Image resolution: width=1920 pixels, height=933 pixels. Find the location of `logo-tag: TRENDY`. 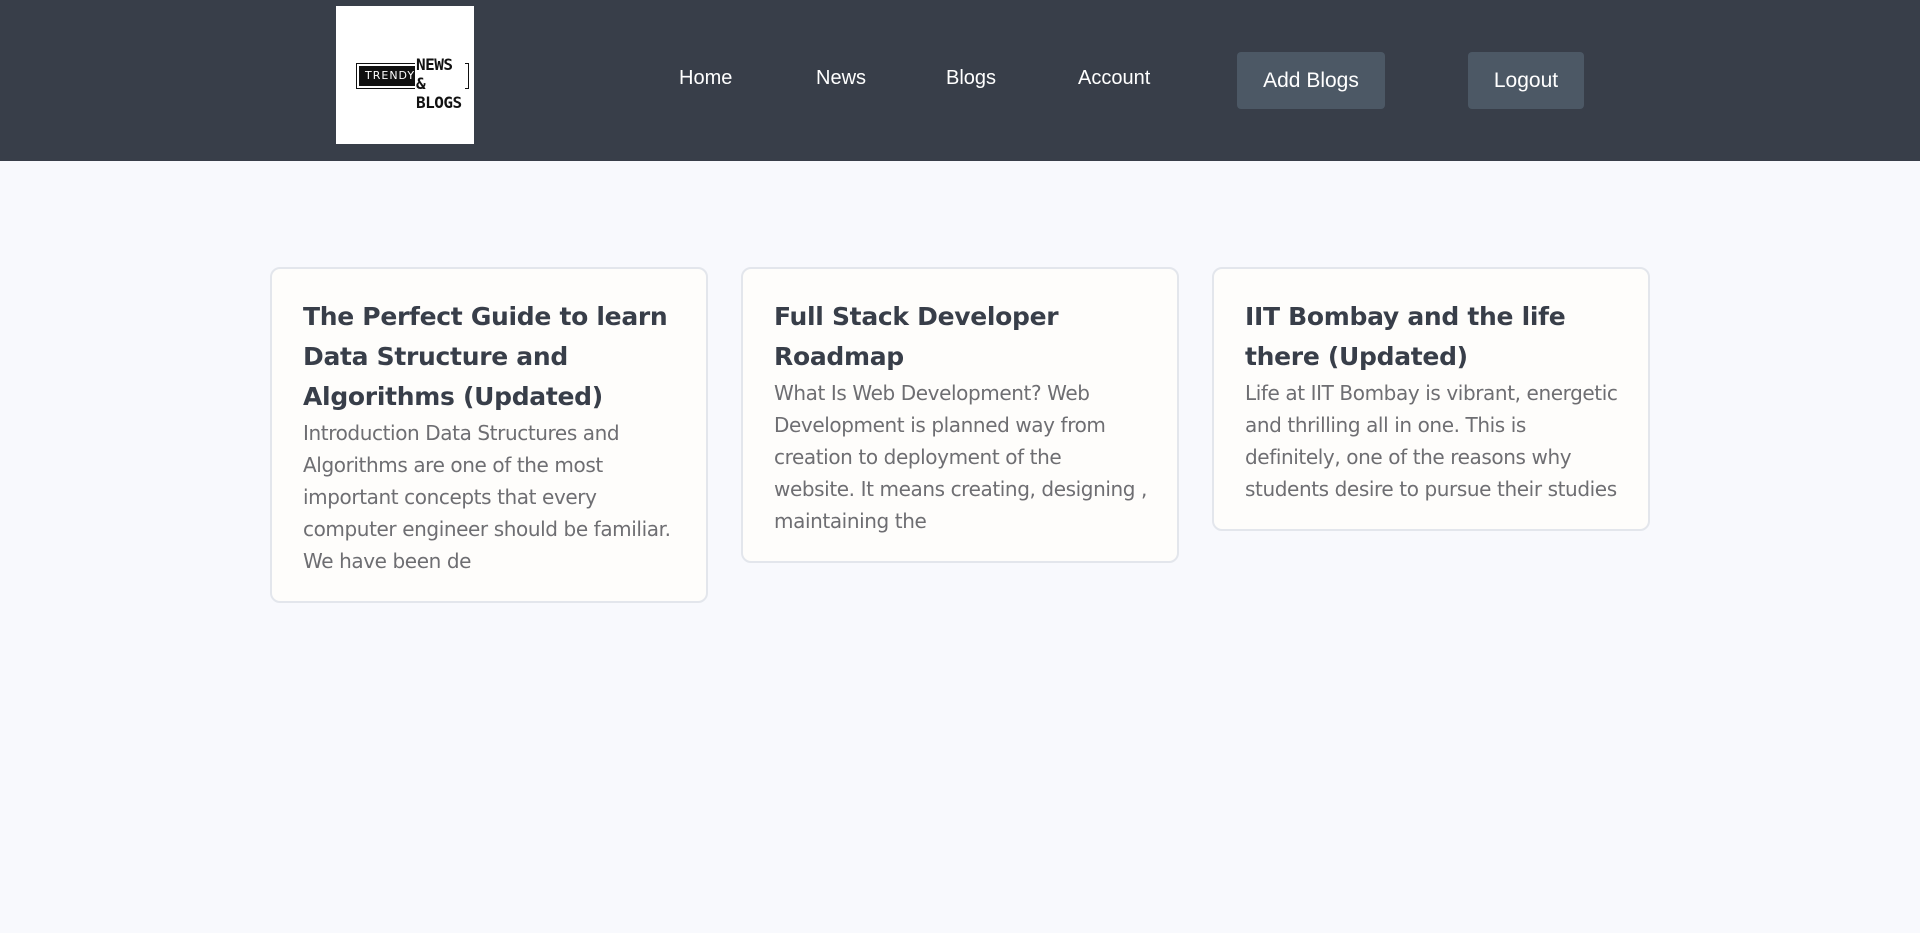

logo-tag: TRENDY is located at coordinates (390, 76).